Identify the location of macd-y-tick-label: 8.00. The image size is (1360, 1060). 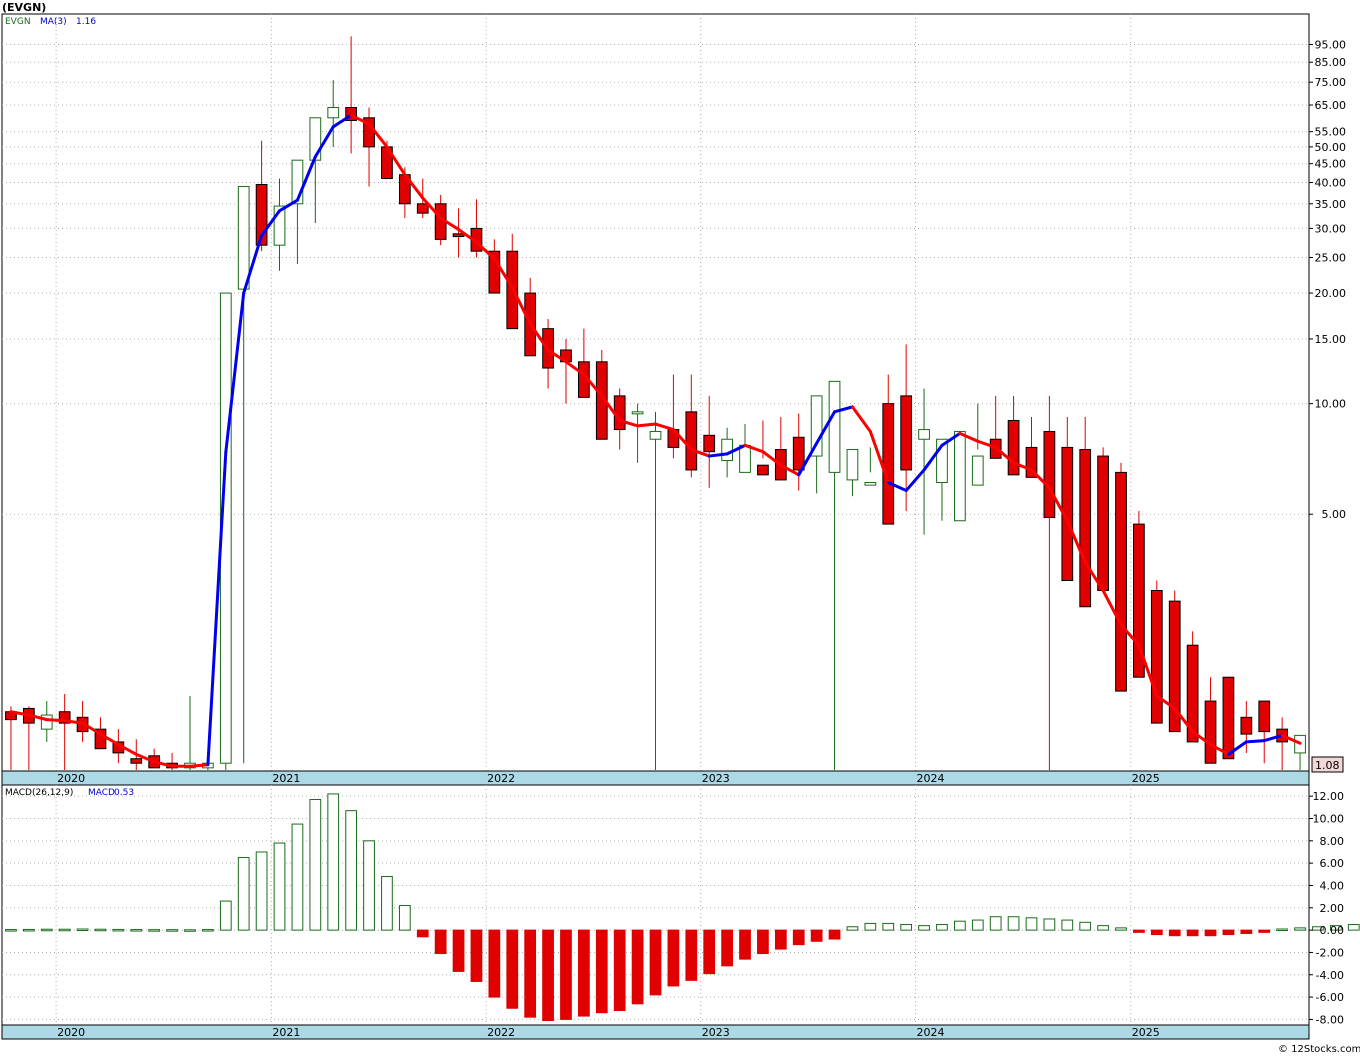
(1332, 841).